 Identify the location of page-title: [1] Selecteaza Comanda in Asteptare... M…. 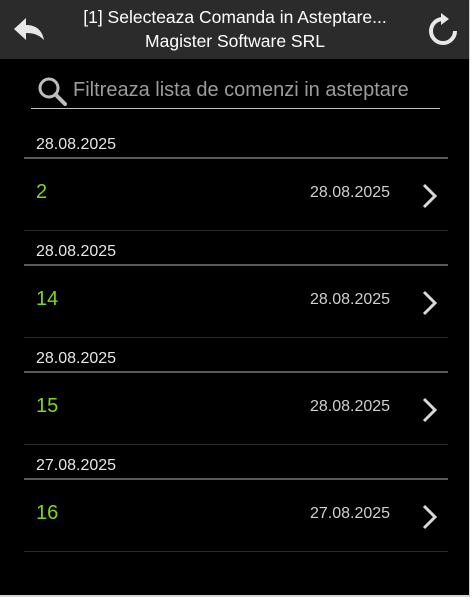
(235, 30).